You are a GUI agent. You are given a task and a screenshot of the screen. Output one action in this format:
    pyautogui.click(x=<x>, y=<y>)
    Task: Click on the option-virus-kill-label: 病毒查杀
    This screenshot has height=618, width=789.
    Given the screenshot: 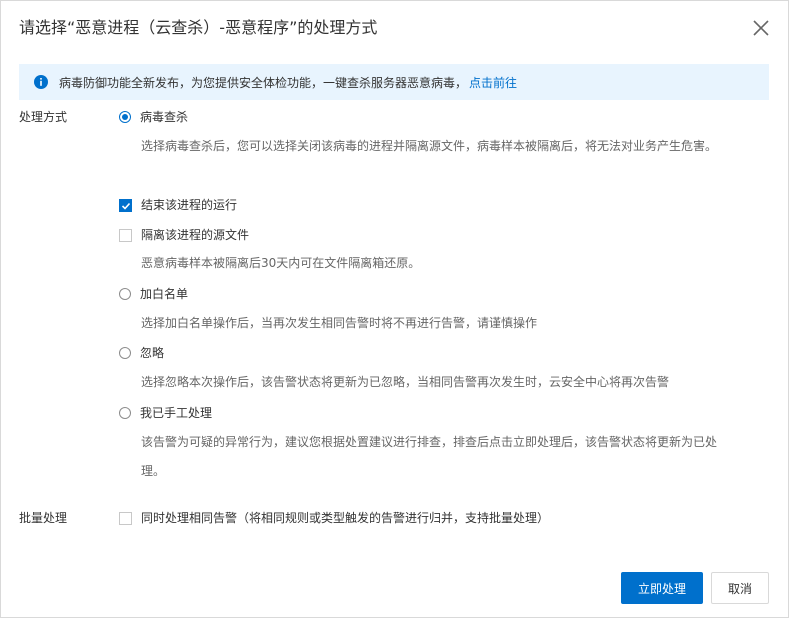 What is the action you would take?
    pyautogui.click(x=164, y=117)
    